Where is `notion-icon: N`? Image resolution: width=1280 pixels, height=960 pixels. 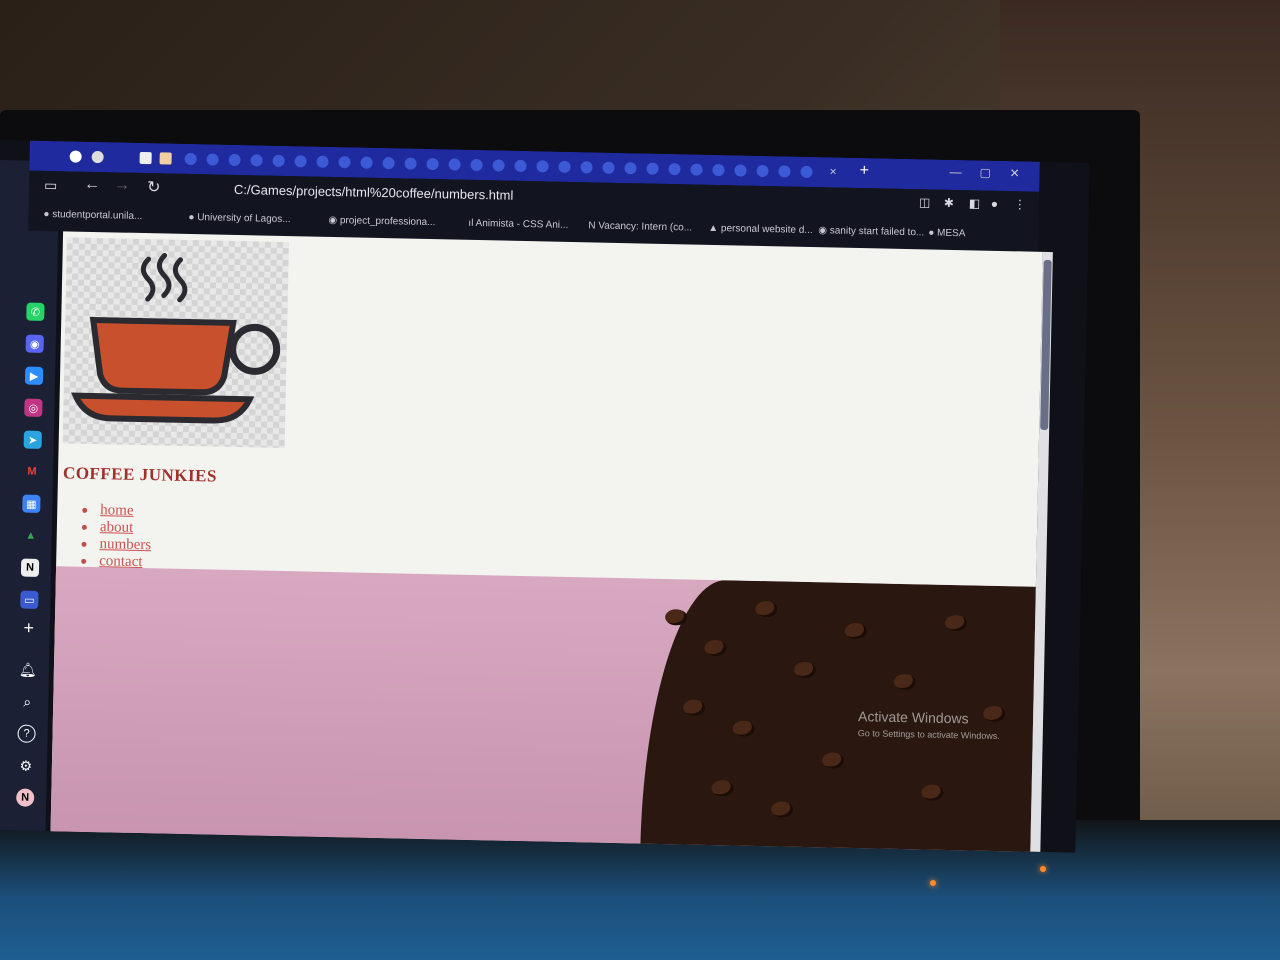
notion-icon: N is located at coordinates (30, 567).